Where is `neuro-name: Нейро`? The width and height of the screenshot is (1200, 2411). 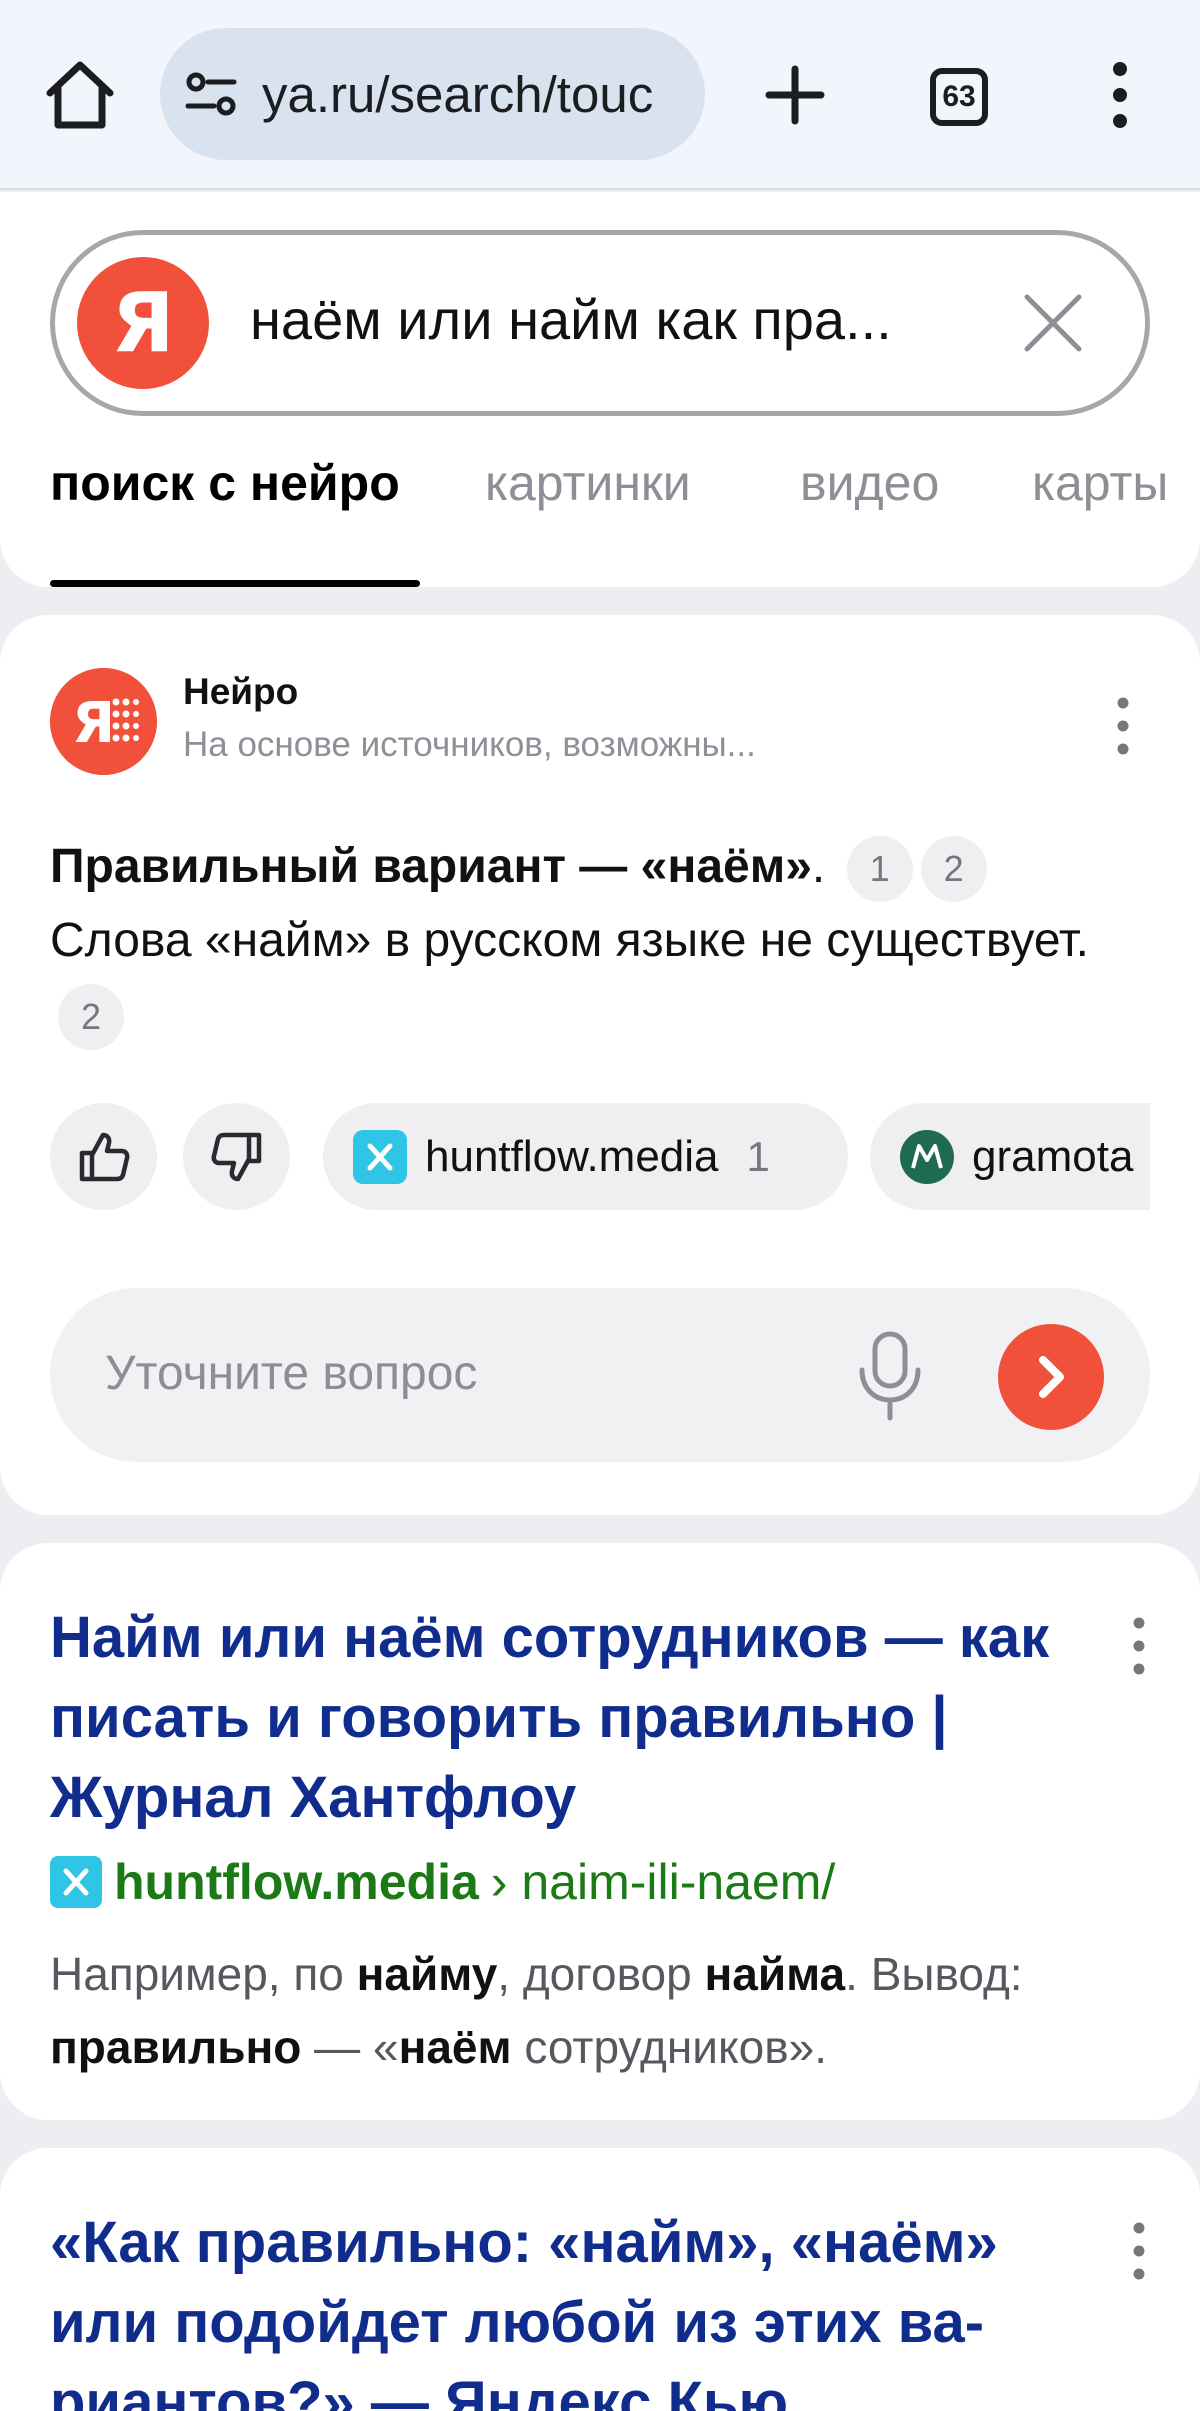 neuro-name: Нейро is located at coordinates (241, 691).